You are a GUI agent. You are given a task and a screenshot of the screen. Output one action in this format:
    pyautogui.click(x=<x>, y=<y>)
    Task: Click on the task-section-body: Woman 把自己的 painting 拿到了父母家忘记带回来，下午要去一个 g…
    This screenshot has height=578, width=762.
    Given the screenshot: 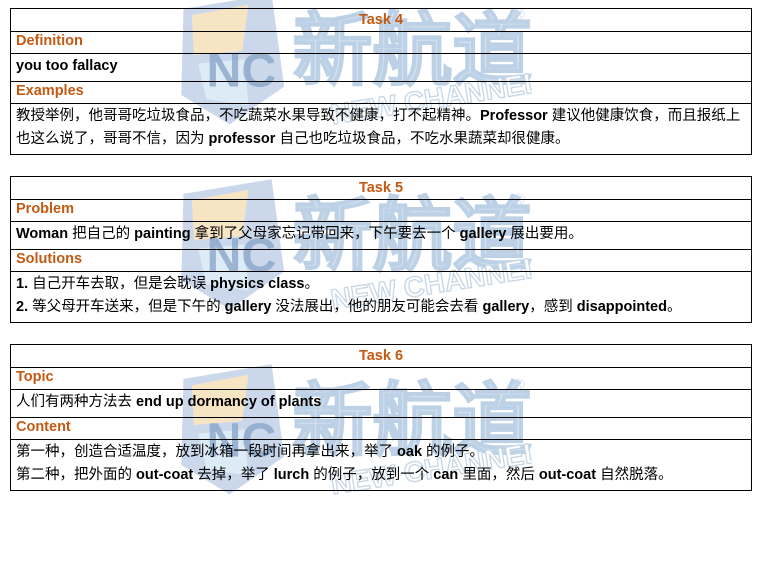 What is the action you would take?
    pyautogui.click(x=381, y=235)
    